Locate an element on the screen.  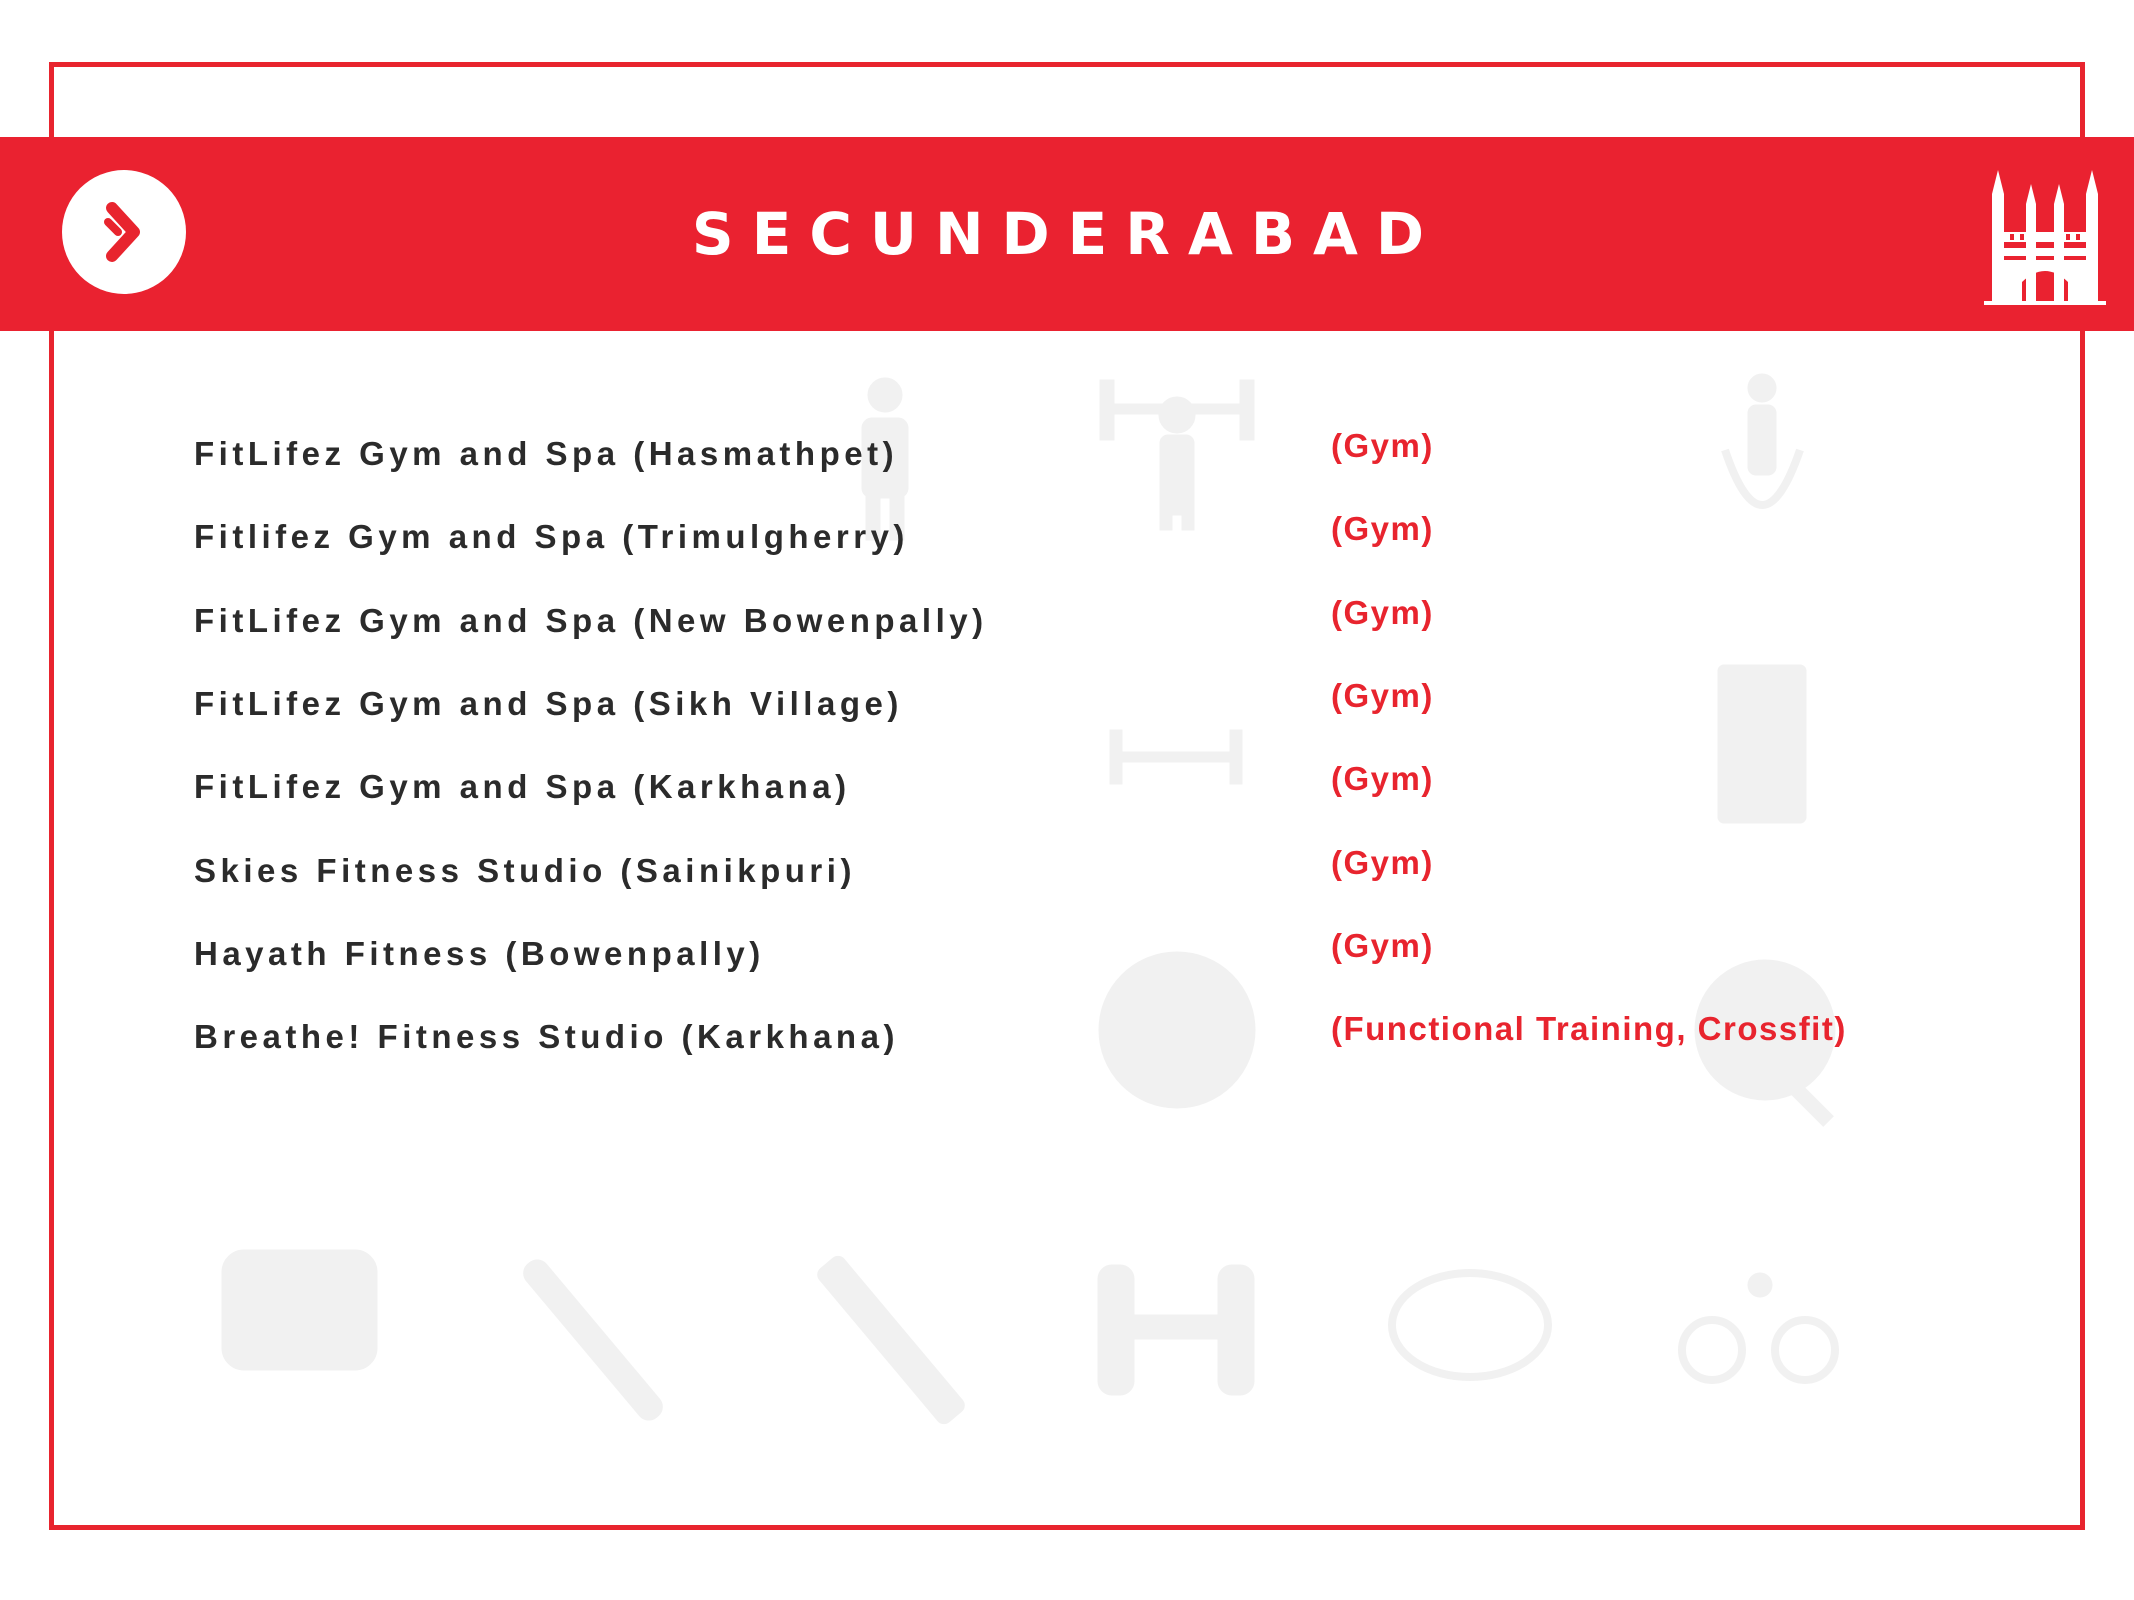
listing-name: FitLifez Gym and Spa (New Bowenpally) is located at coordinates (591, 620).